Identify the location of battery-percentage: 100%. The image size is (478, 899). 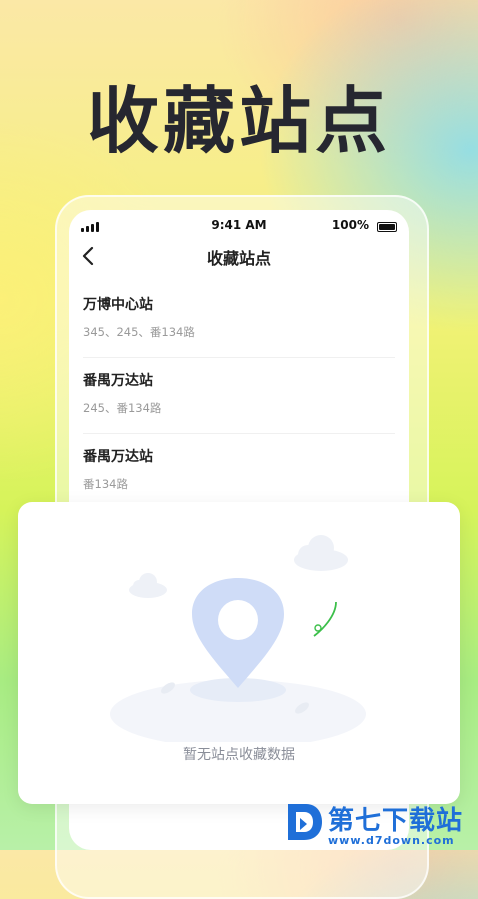
(350, 225).